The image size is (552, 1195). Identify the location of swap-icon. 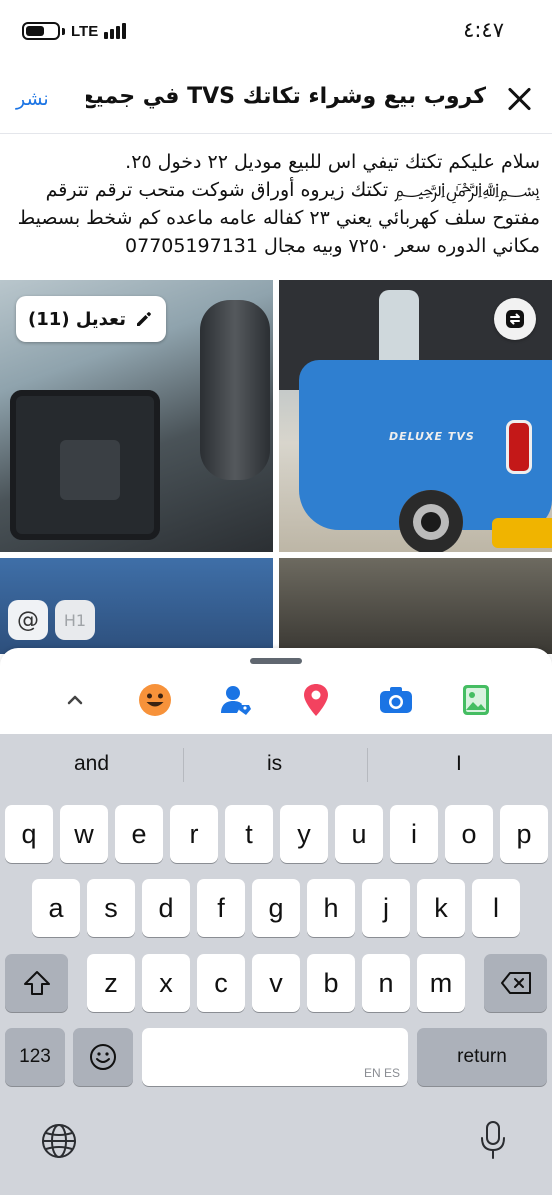
(515, 319).